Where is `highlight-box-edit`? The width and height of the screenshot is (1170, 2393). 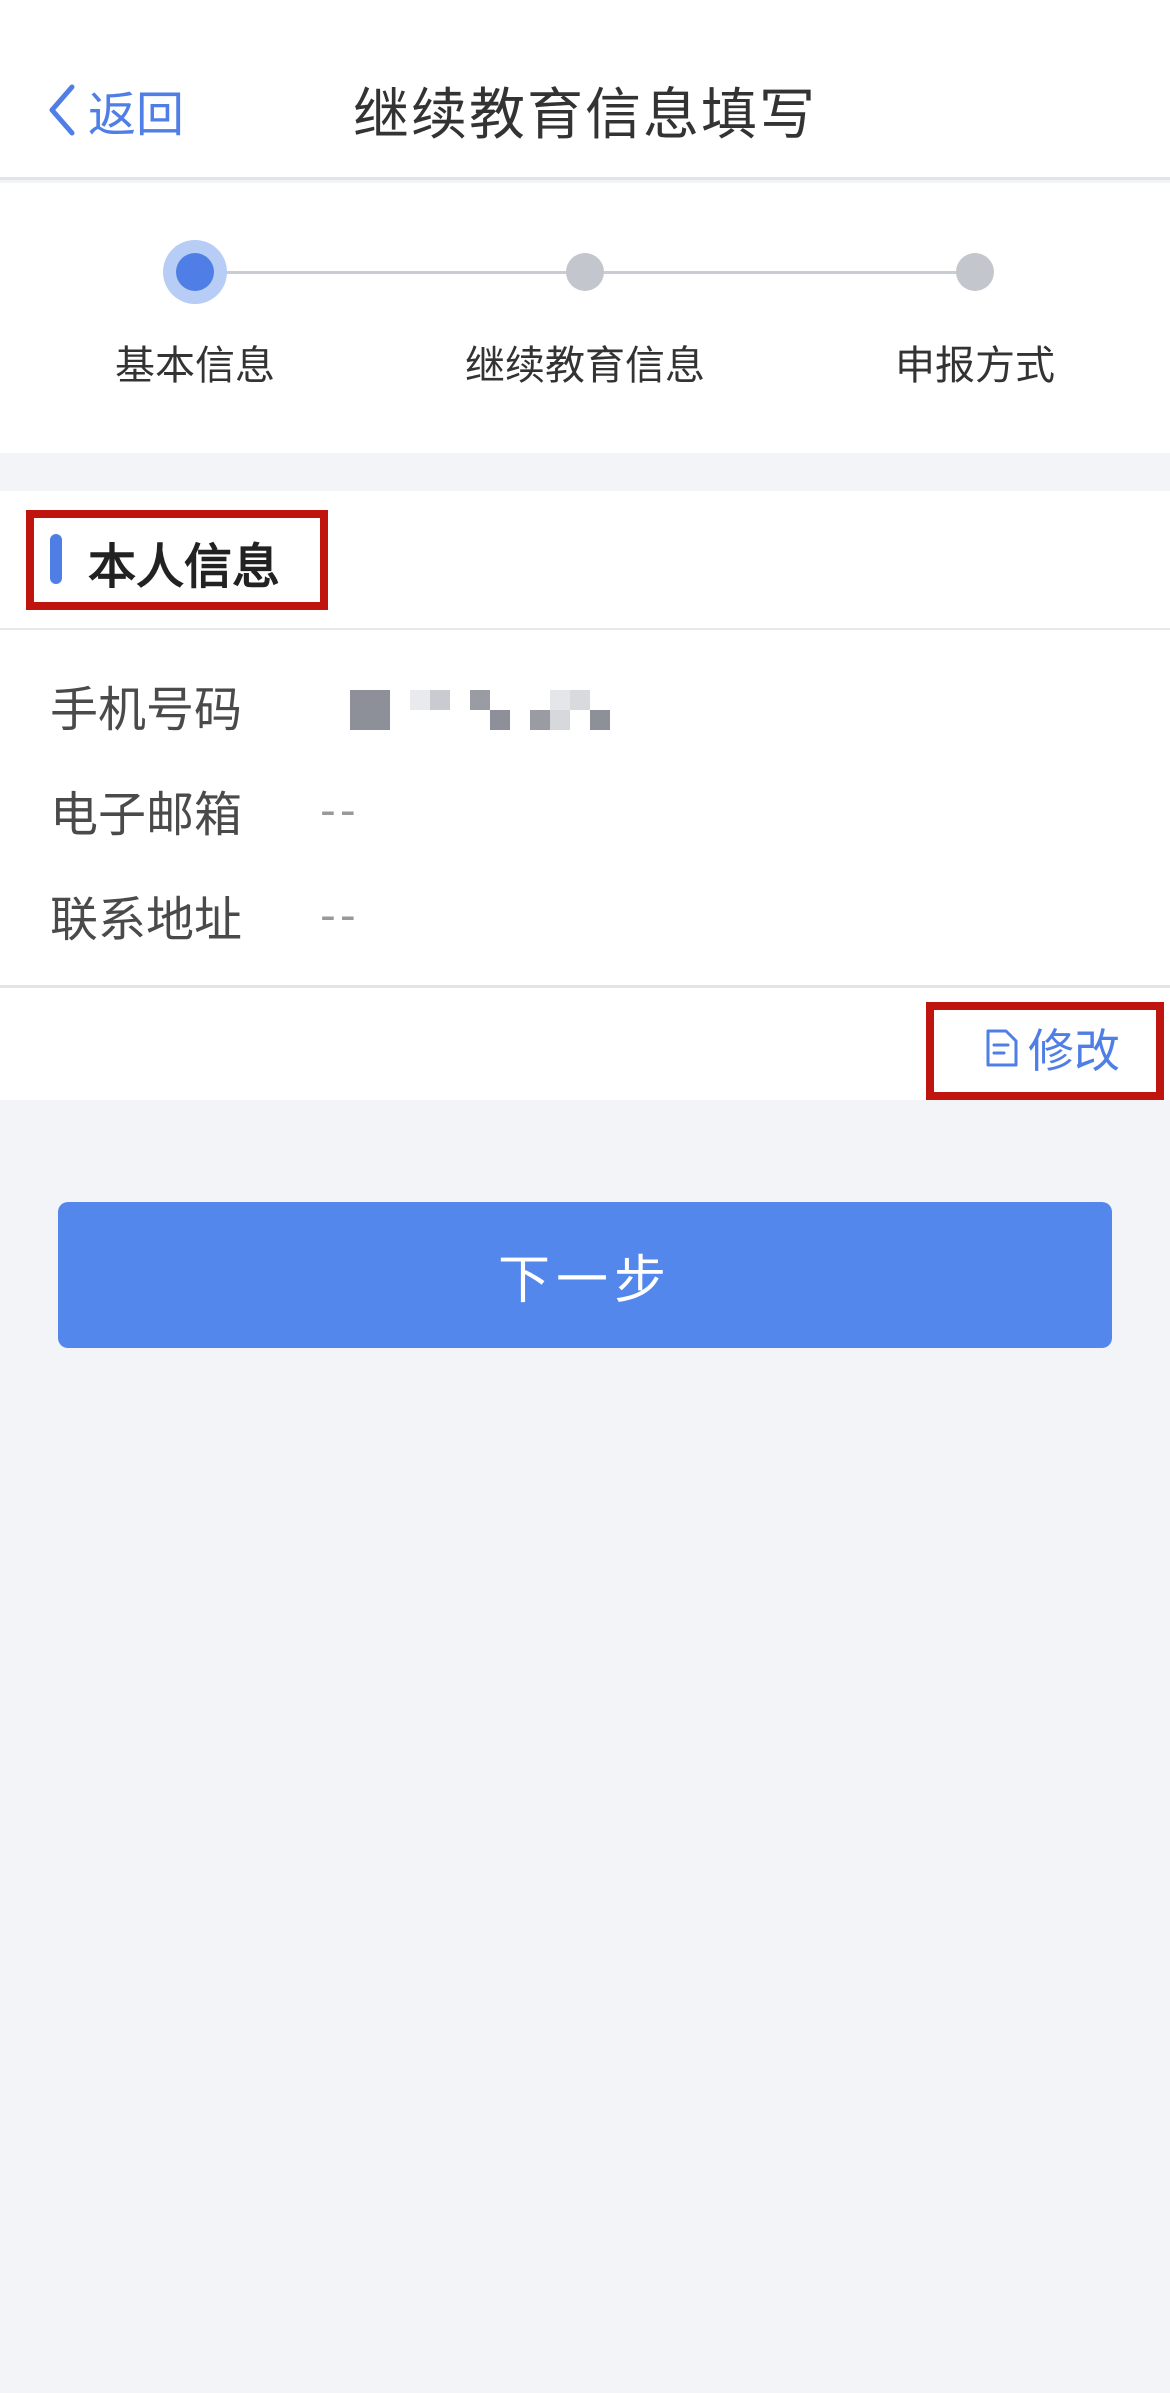 highlight-box-edit is located at coordinates (1045, 1051).